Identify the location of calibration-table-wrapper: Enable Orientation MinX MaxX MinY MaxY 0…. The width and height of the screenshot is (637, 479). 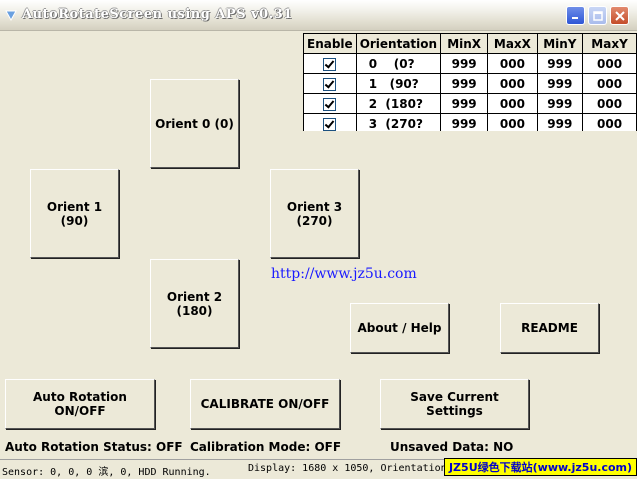
(470, 82).